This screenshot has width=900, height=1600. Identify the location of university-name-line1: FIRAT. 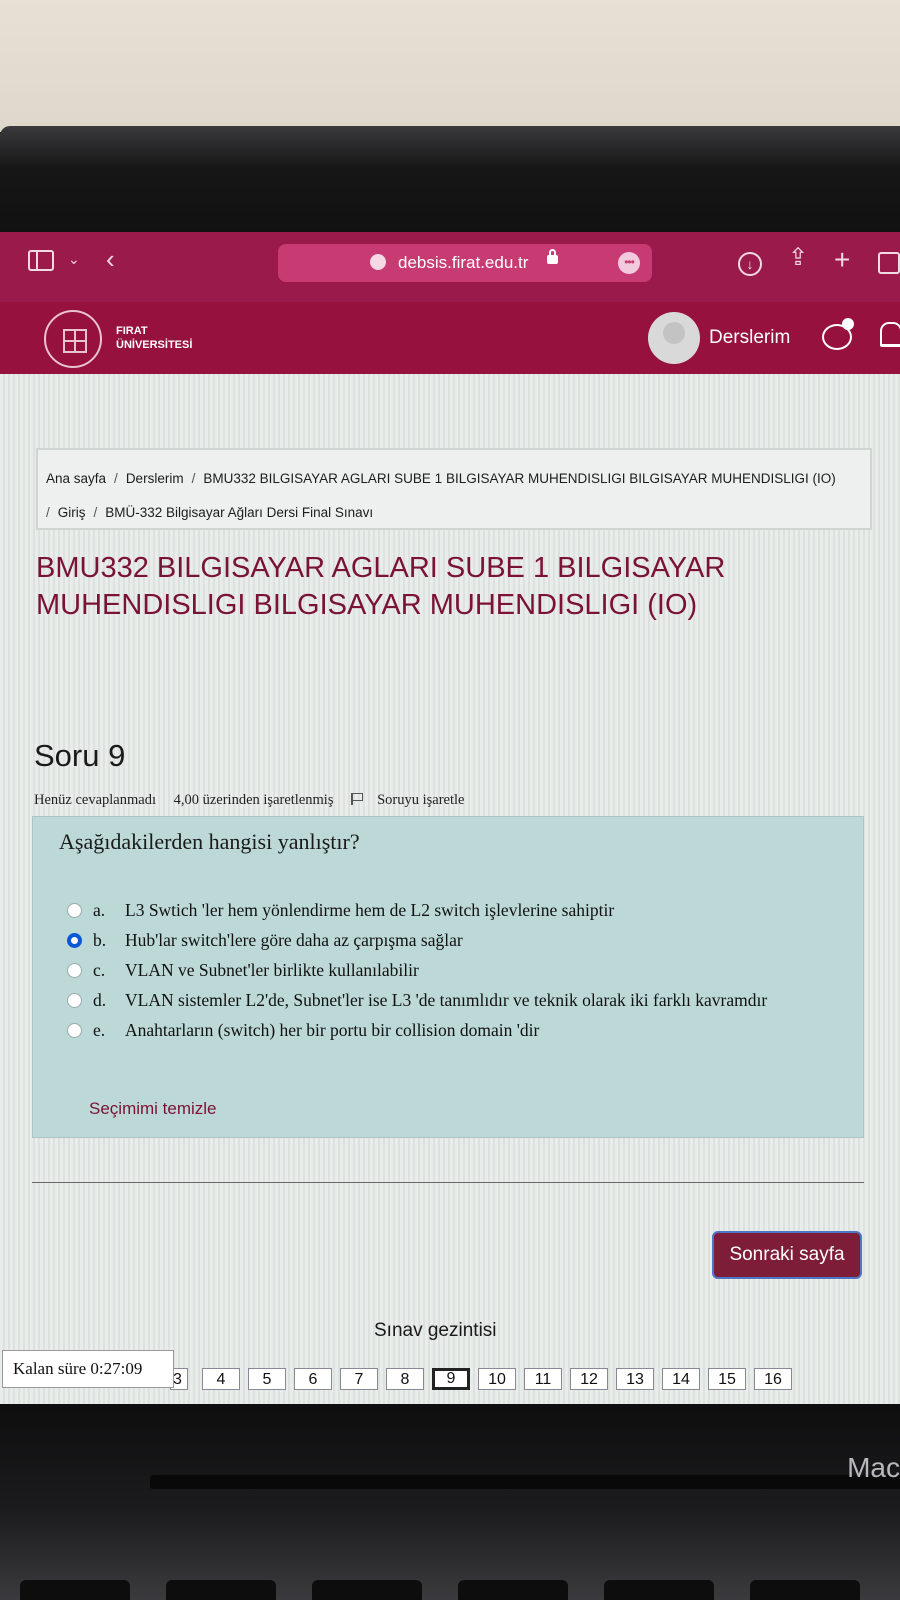
(132, 331).